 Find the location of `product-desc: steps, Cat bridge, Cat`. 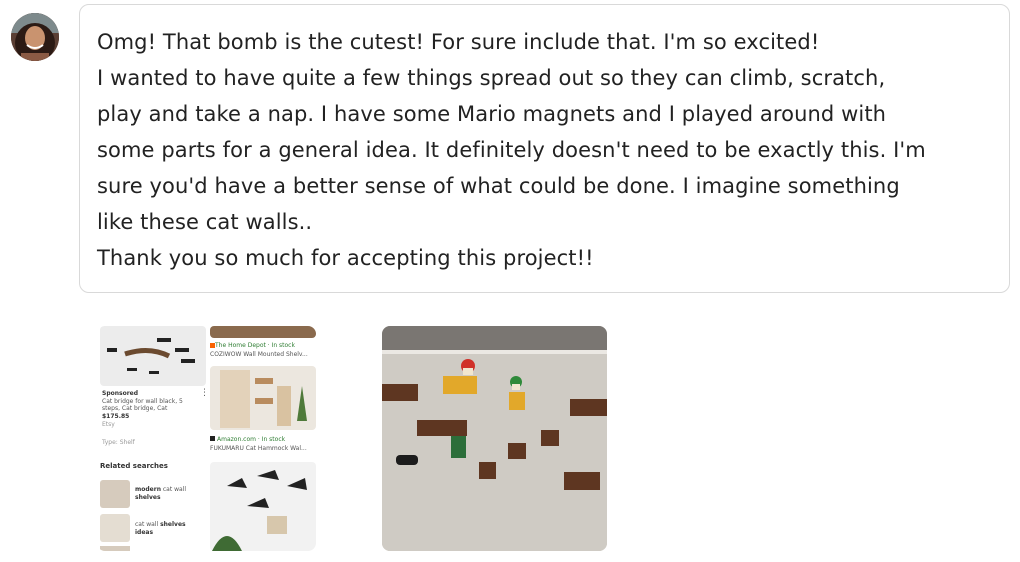

product-desc: steps, Cat bridge, Cat is located at coordinates (135, 408).